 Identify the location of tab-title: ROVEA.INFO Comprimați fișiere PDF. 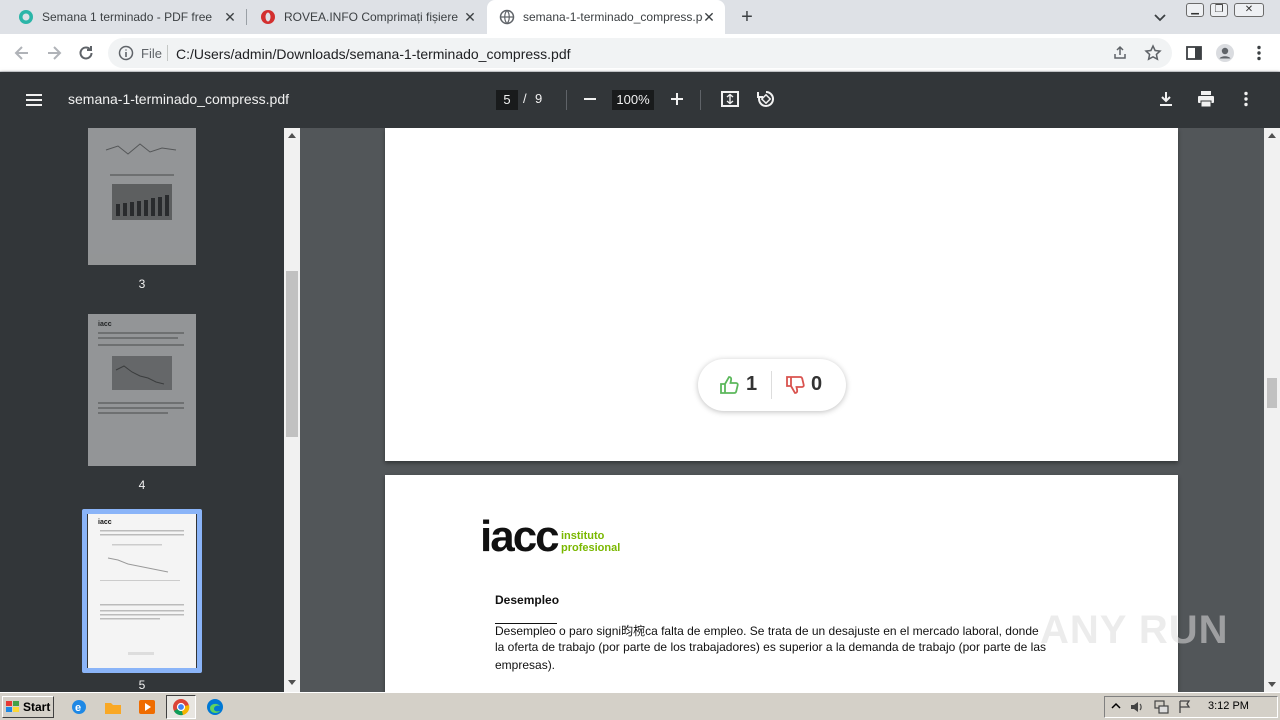
(372, 17).